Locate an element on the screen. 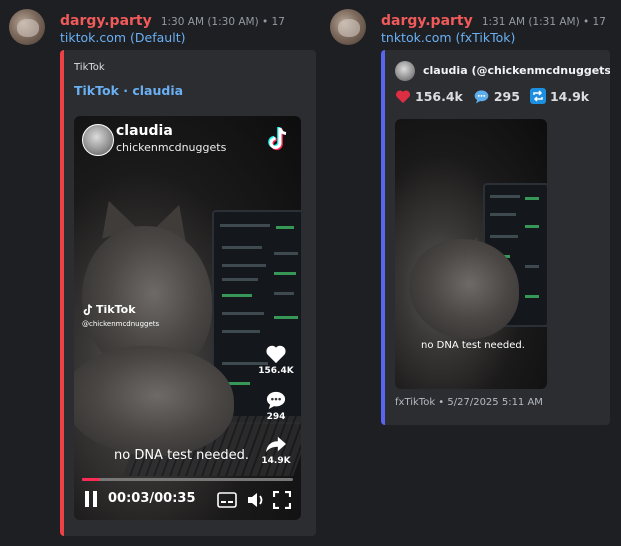 The height and width of the screenshot is (546, 621). comment-stat: 294 is located at coordinates (276, 406).